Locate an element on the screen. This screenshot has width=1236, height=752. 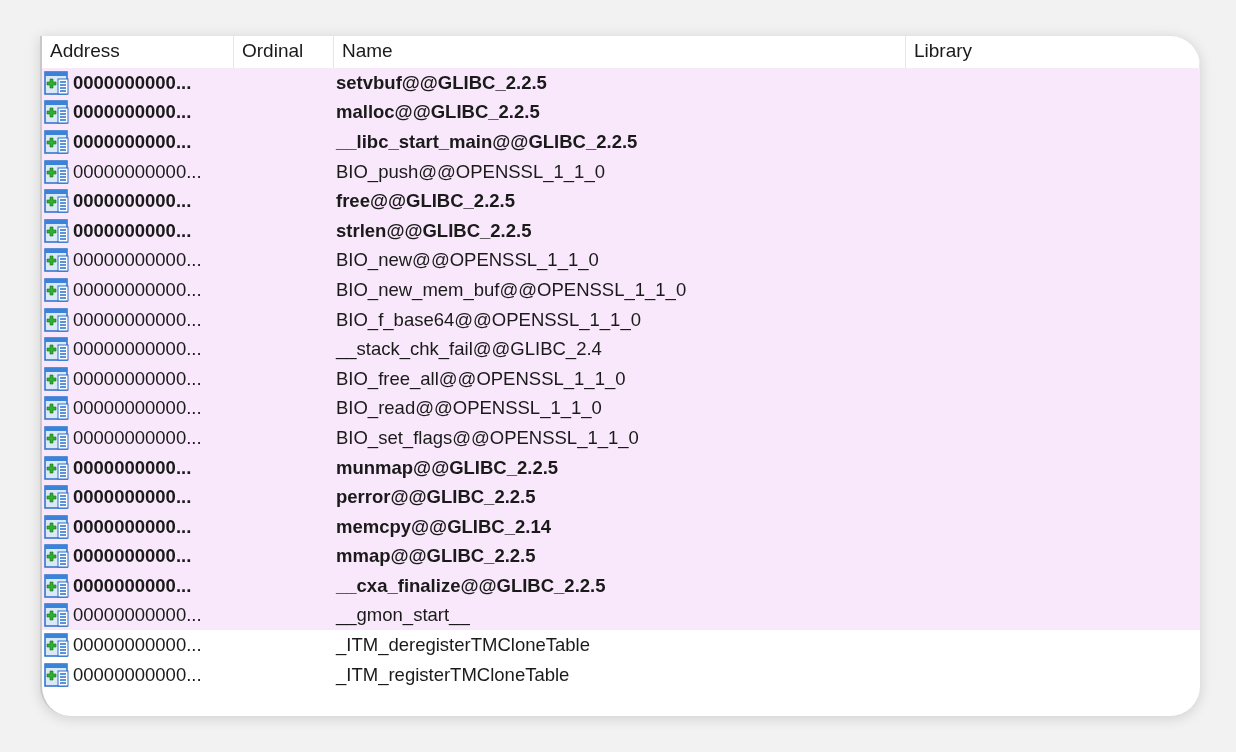
import-row: 00000000000... _ITM_registerTMCloneTable is located at coordinates (621, 674).